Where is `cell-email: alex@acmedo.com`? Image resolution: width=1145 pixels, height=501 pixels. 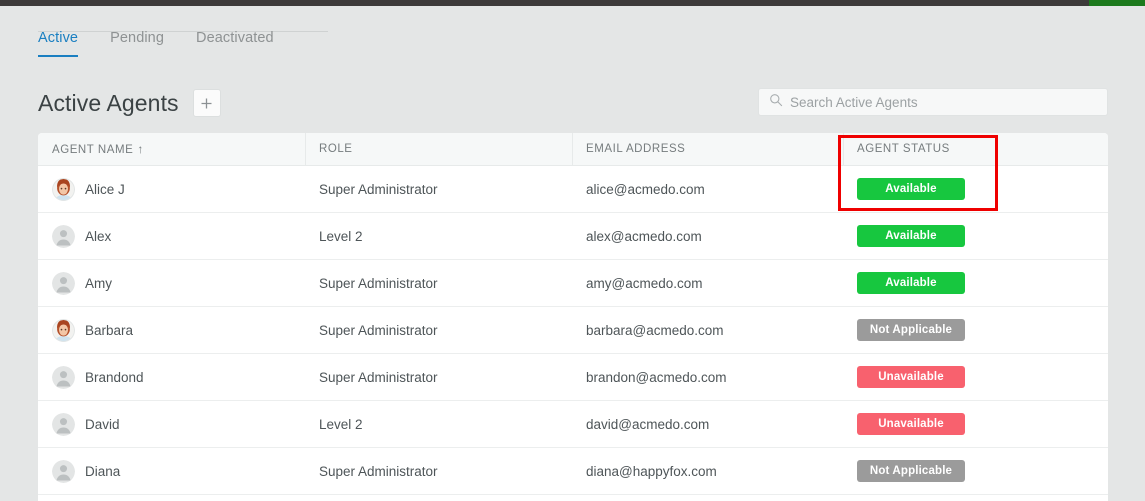
cell-email: alex@acmedo.com is located at coordinates (644, 236).